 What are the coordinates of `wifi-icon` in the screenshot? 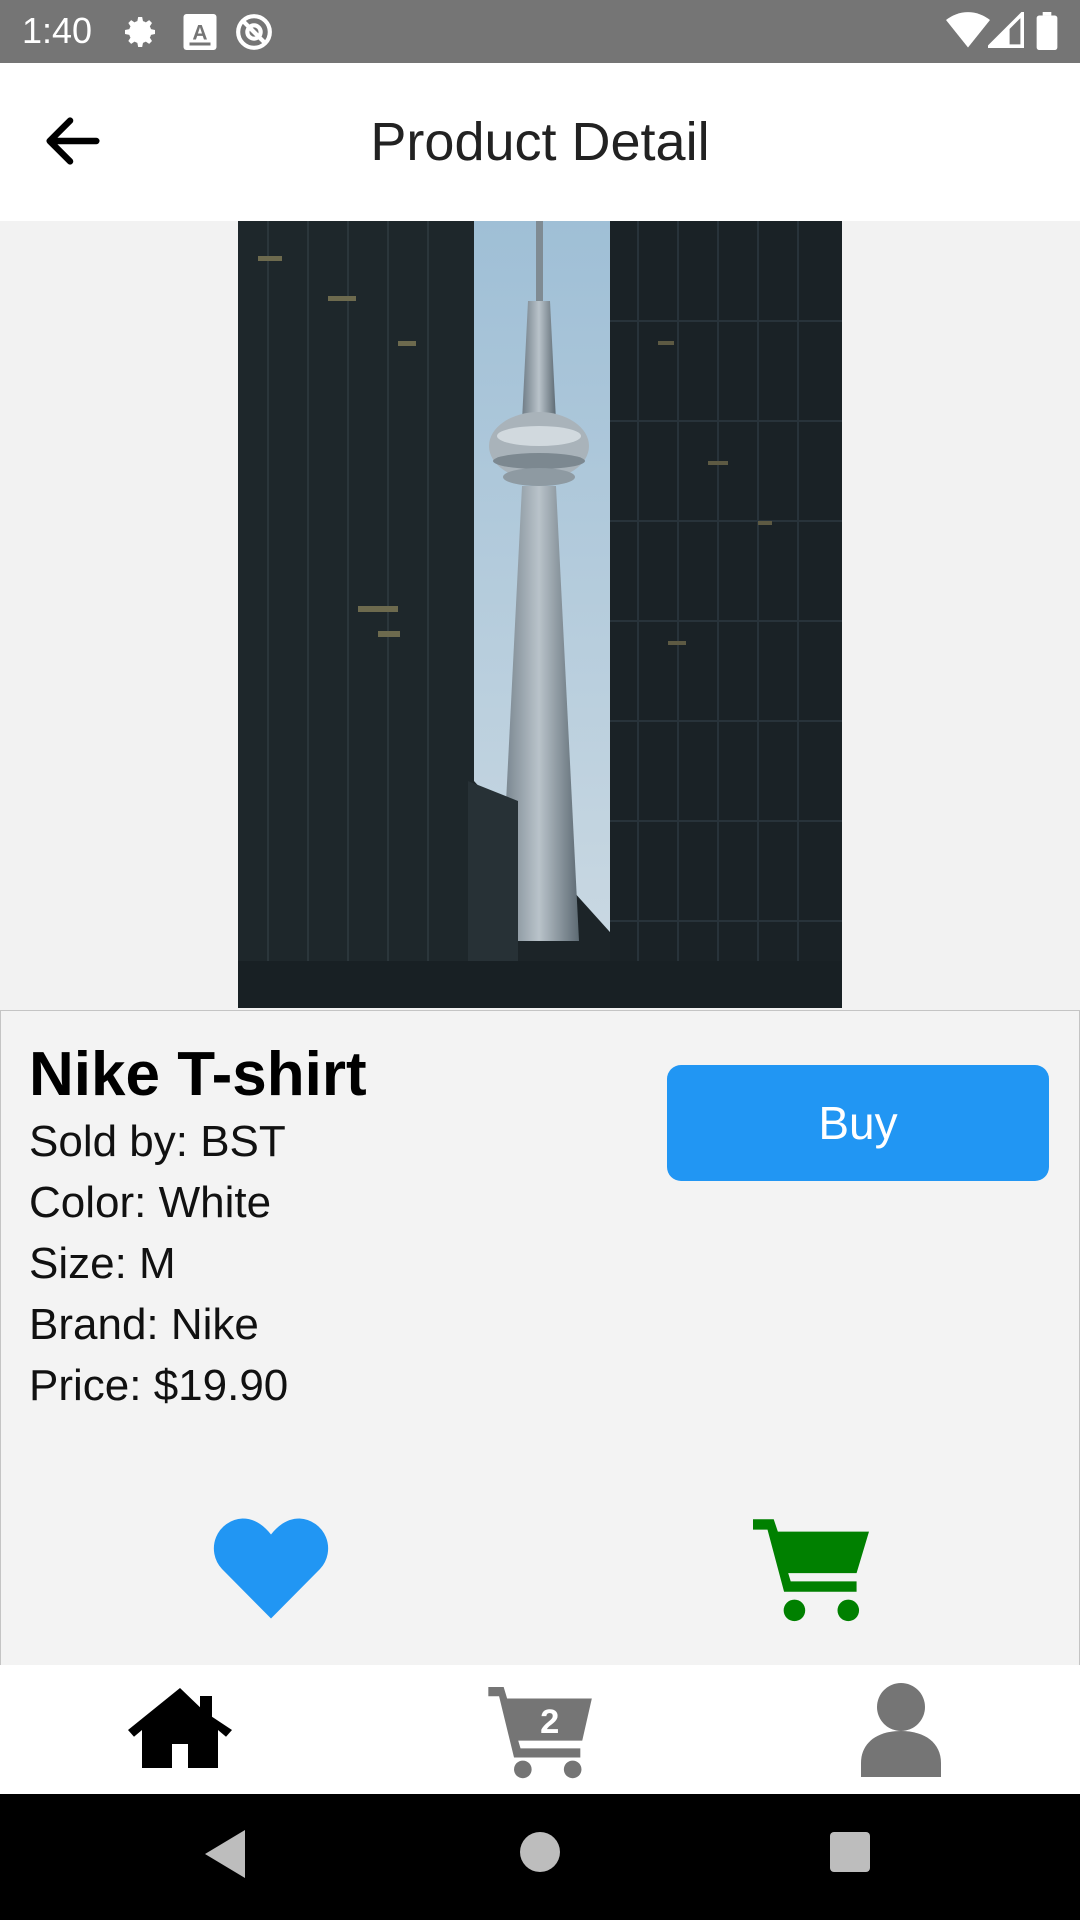 It's located at (968, 30).